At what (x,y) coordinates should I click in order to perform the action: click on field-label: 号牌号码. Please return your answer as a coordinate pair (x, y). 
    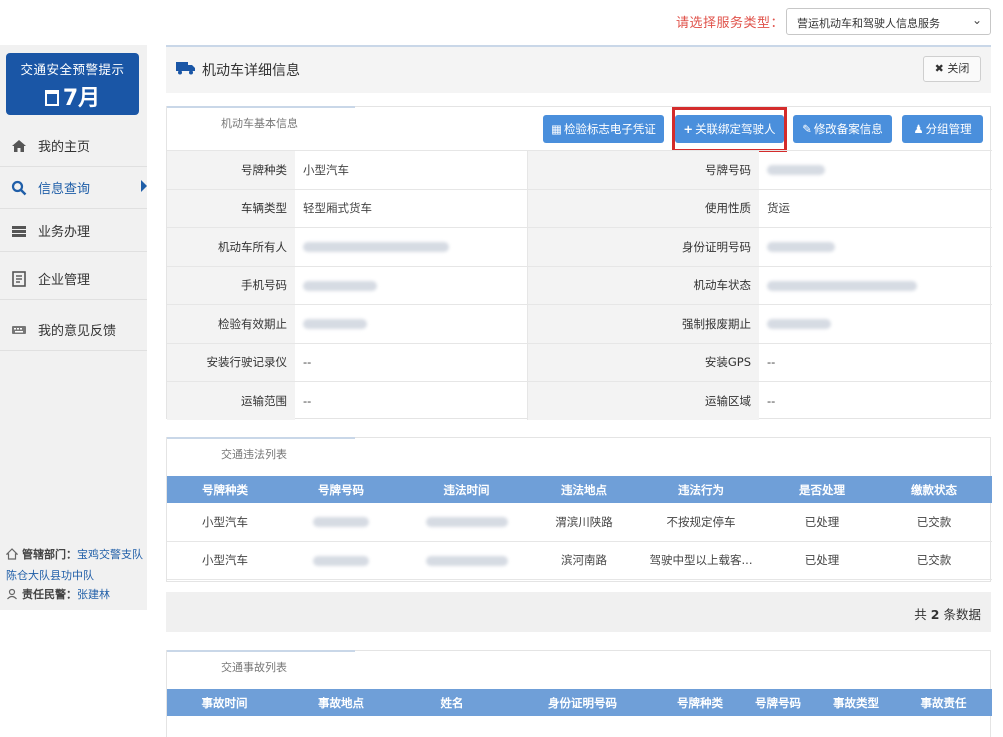
    Looking at the image, I should click on (643, 169).